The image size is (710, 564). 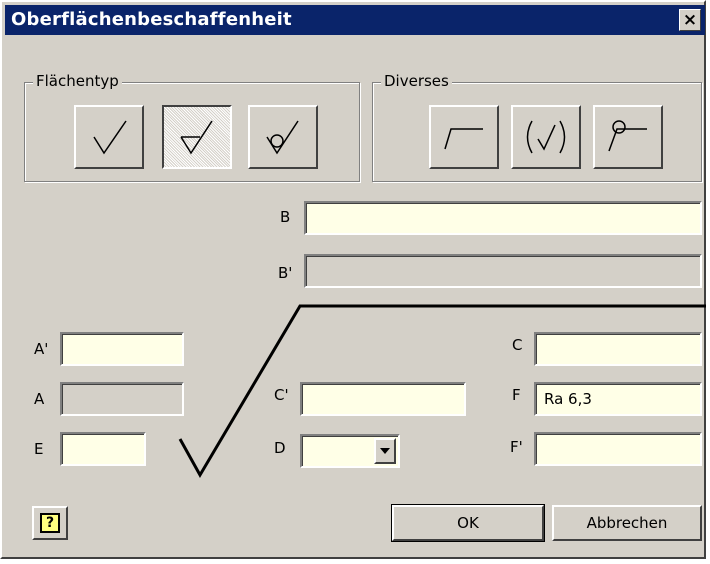 I want to click on help-button: ?, so click(x=50, y=523).